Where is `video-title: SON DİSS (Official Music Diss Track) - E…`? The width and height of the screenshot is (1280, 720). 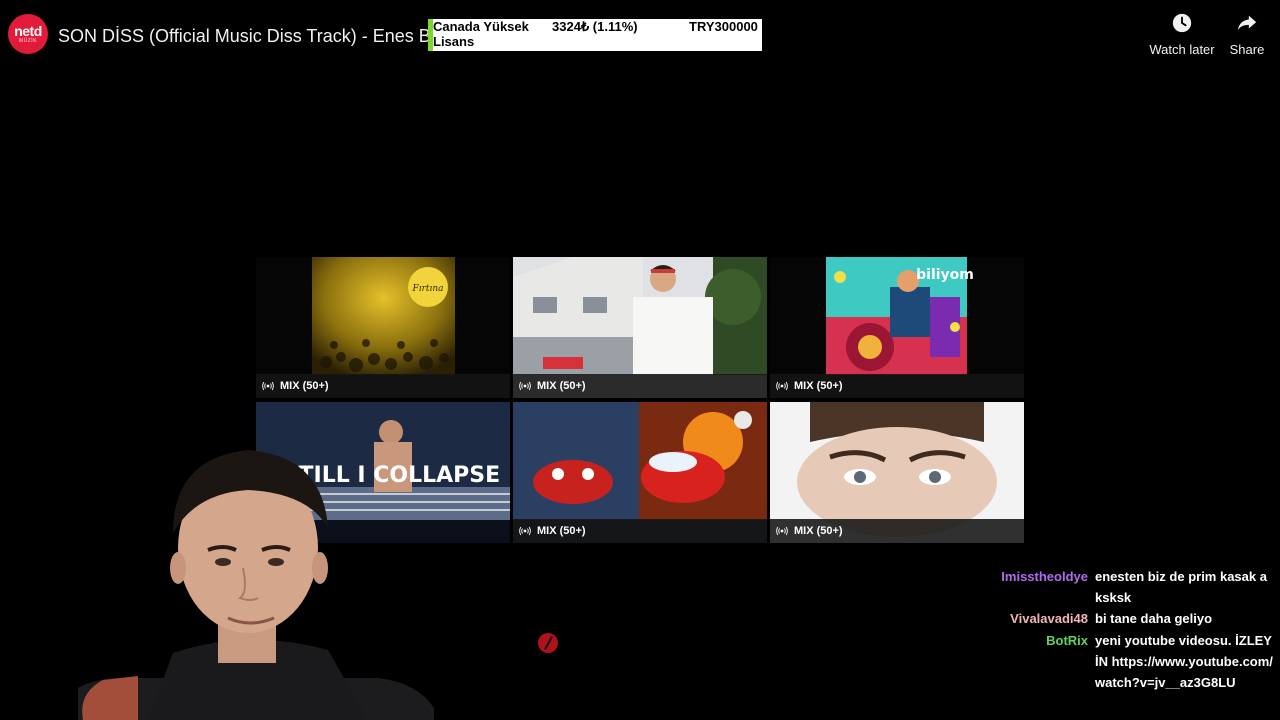 video-title: SON DİSS (Official Music Diss Track) - E… is located at coordinates (244, 37).